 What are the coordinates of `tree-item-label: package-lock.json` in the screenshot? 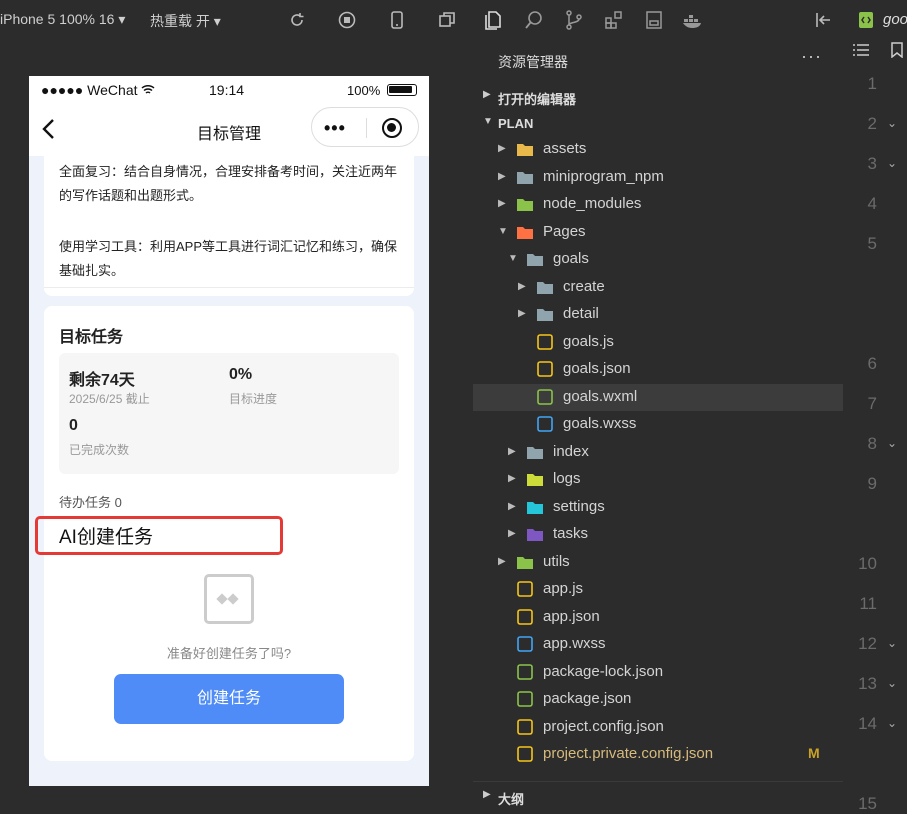 It's located at (603, 671).